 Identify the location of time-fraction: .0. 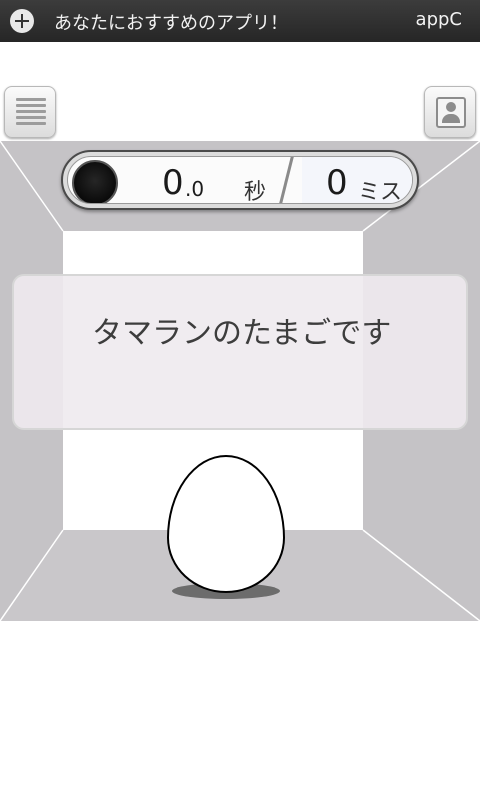
(195, 189).